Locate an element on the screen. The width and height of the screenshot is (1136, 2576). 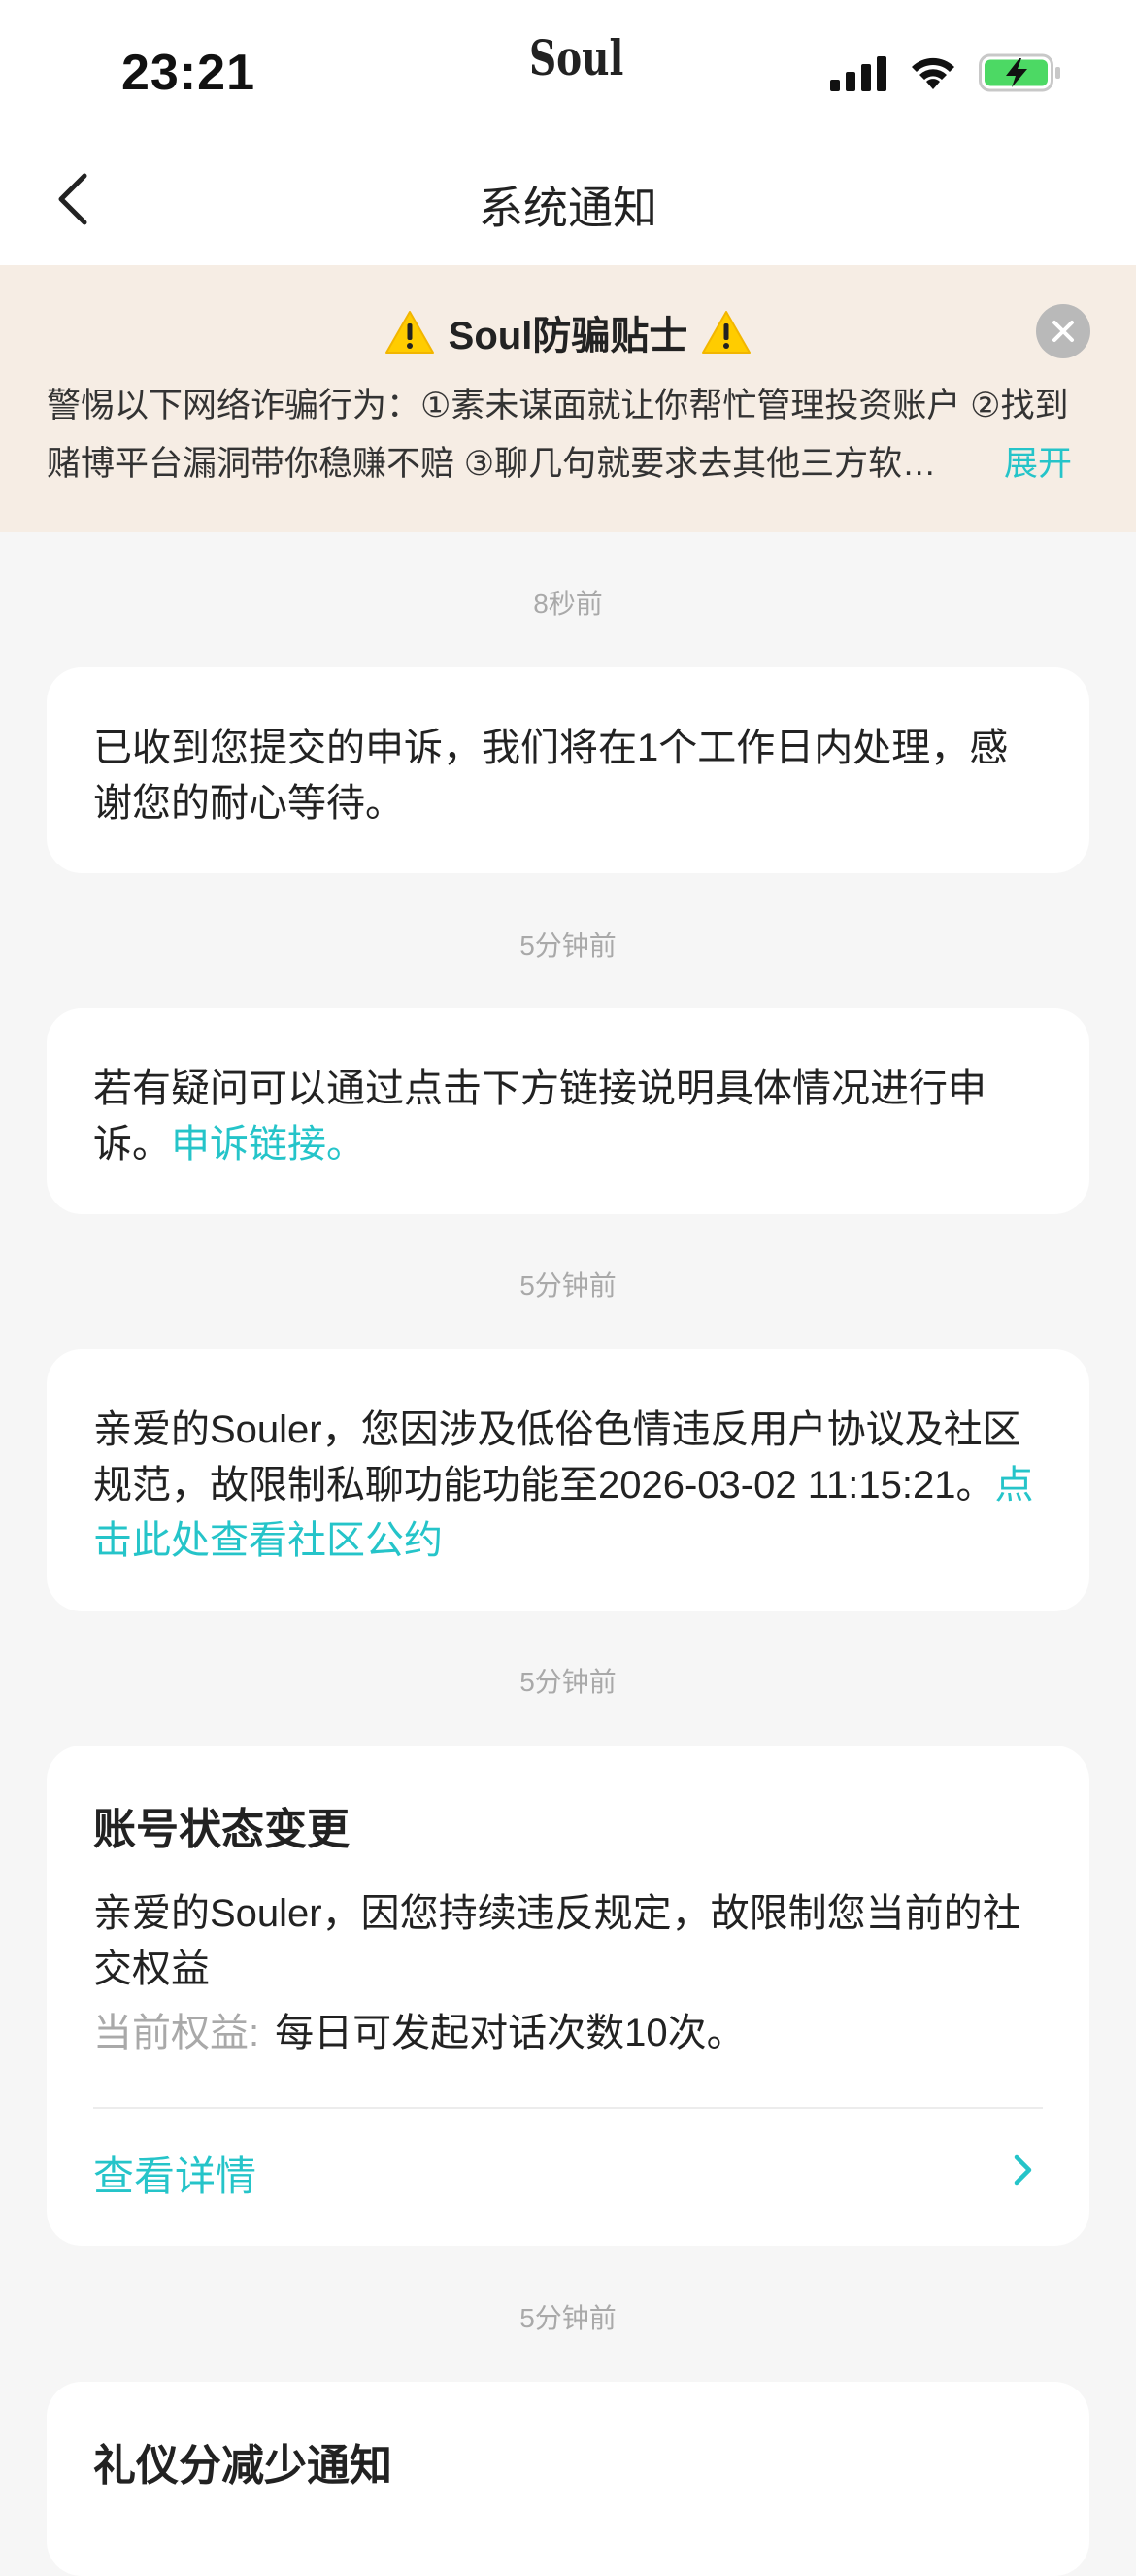
banner-title: Soul防骗贴士 is located at coordinates (568, 336).